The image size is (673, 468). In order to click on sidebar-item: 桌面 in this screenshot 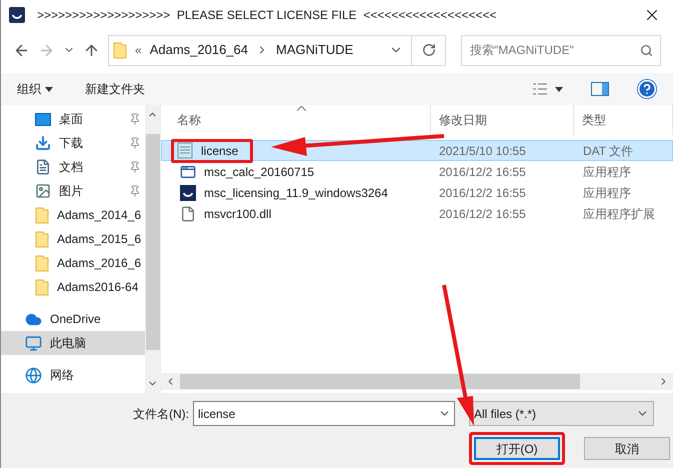, I will do `click(73, 119)`.